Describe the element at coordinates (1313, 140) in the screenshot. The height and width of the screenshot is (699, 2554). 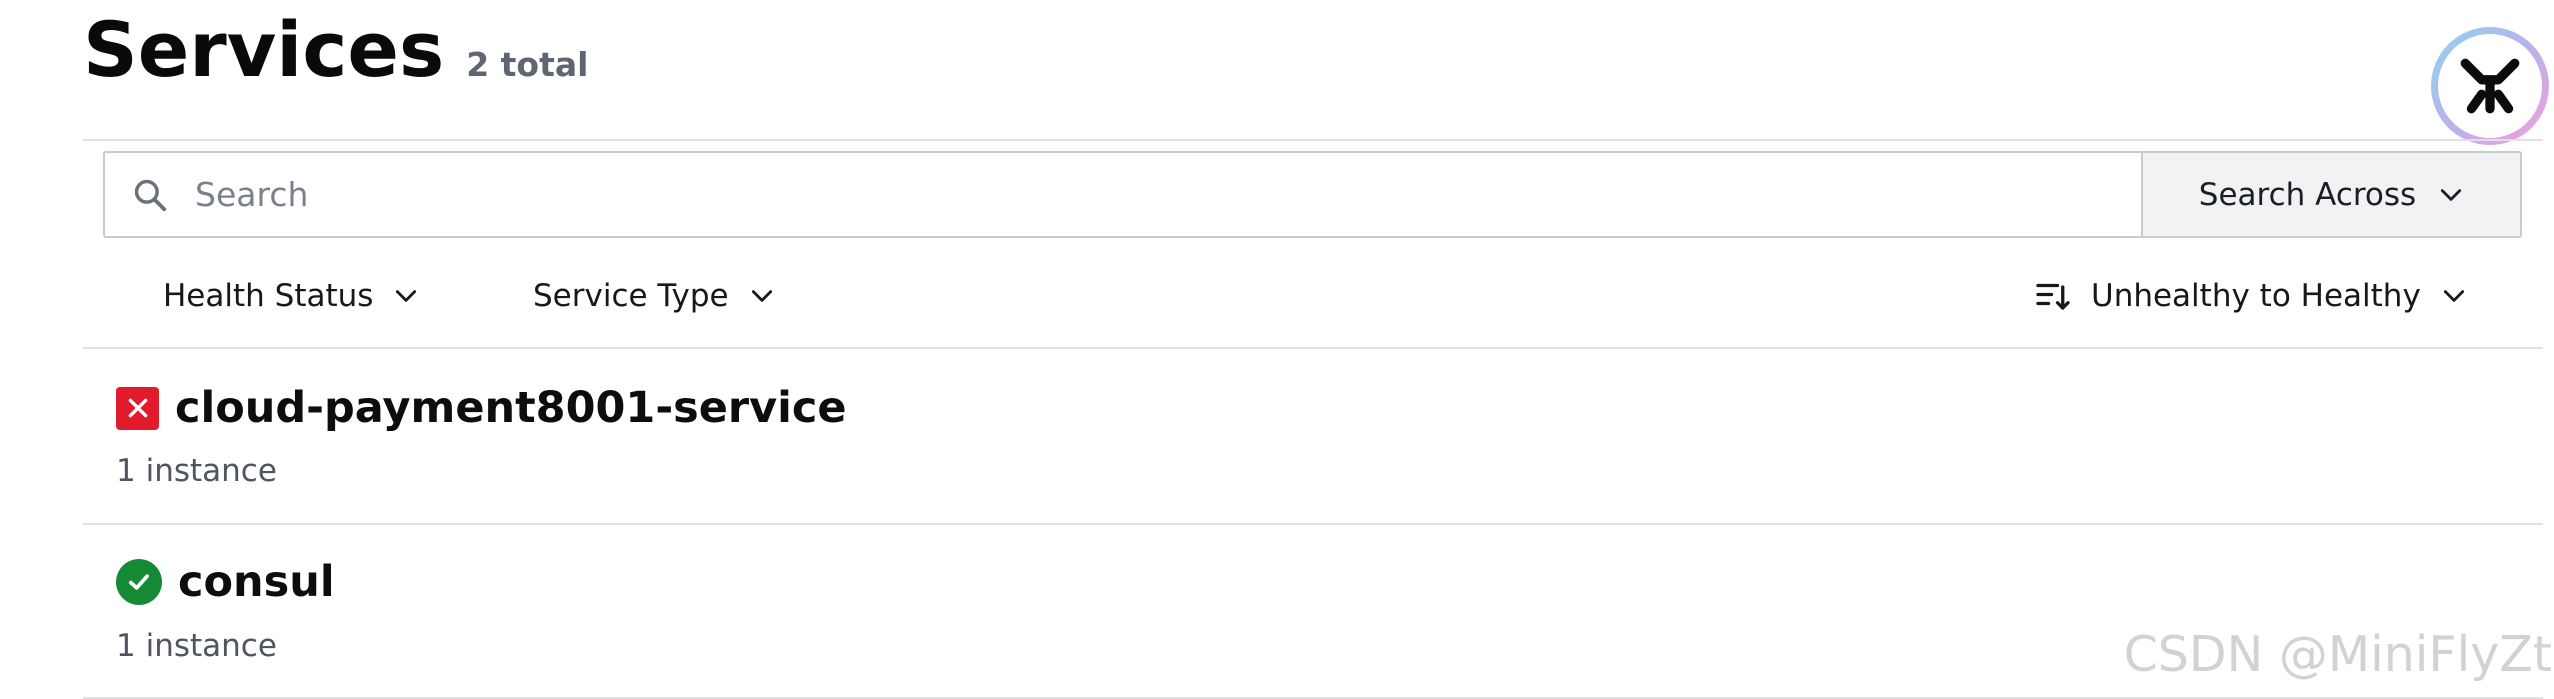
I see `header-divider` at that location.